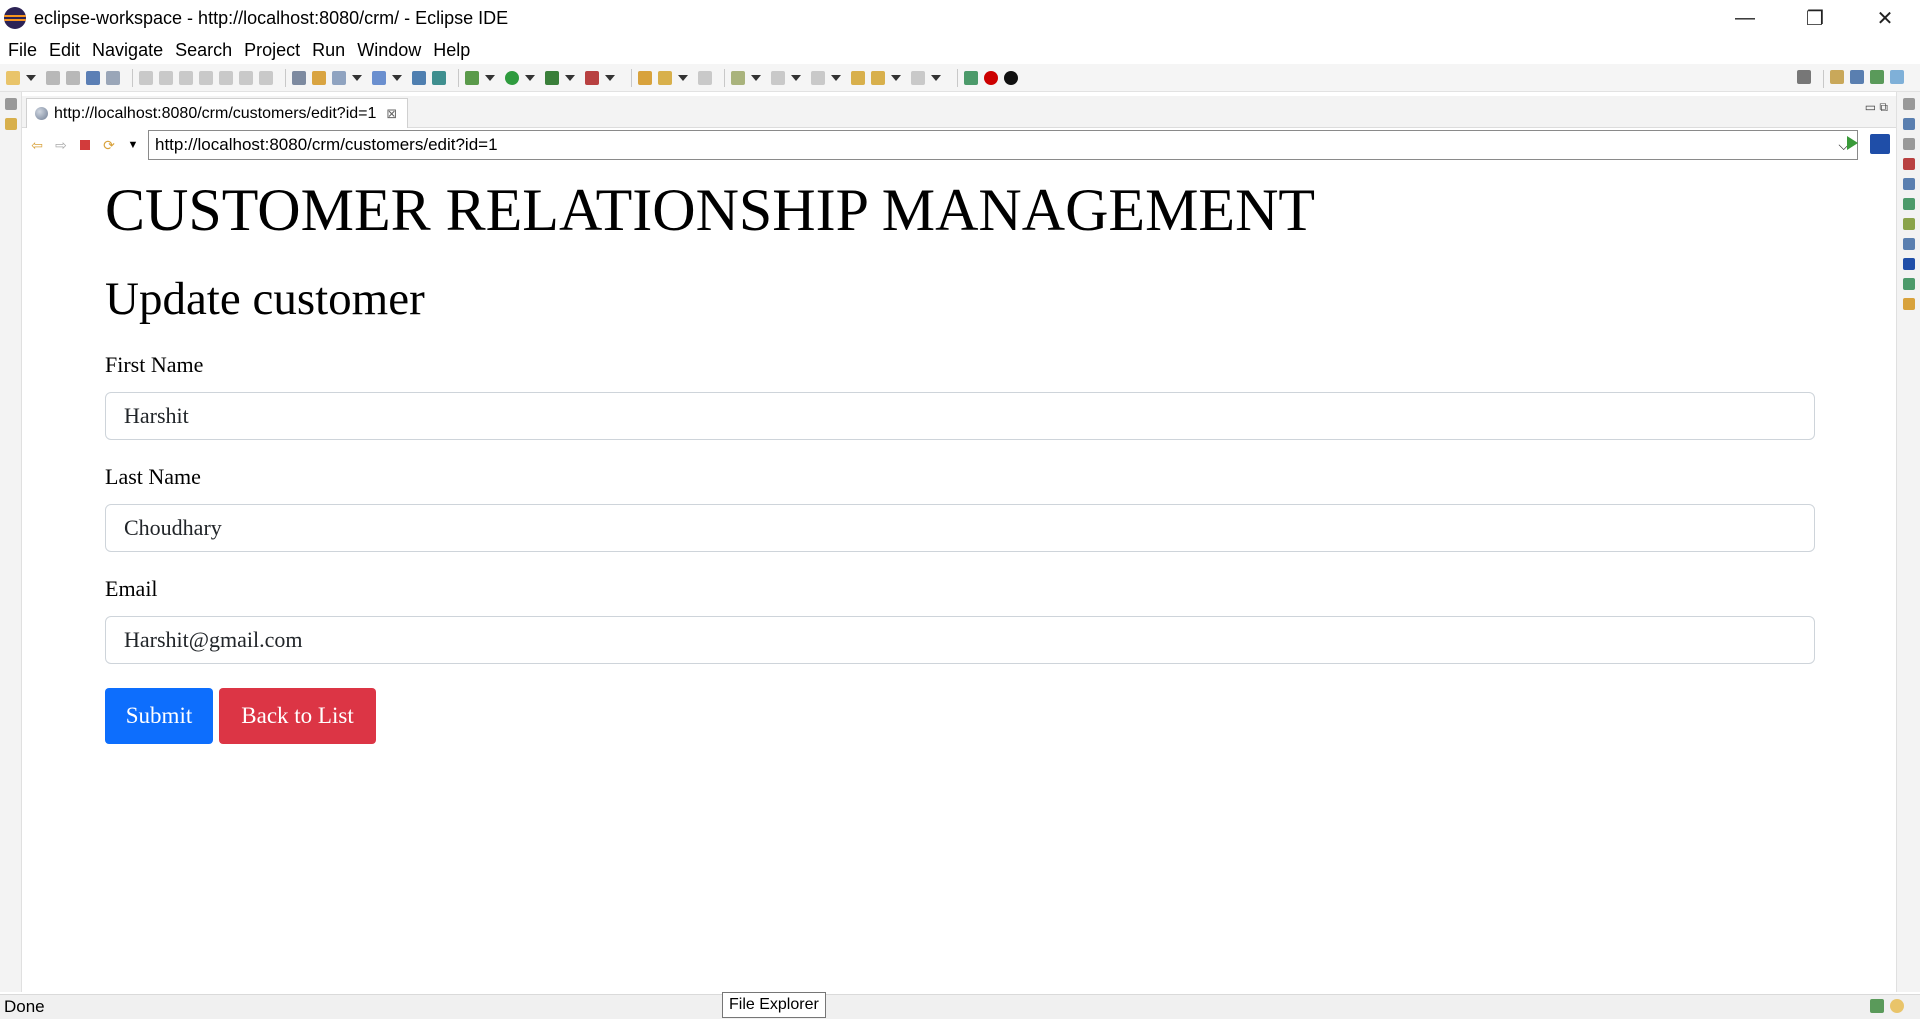 The height and width of the screenshot is (1019, 1920). What do you see at coordinates (379, 77) in the screenshot?
I see `new-class-icon` at bounding box center [379, 77].